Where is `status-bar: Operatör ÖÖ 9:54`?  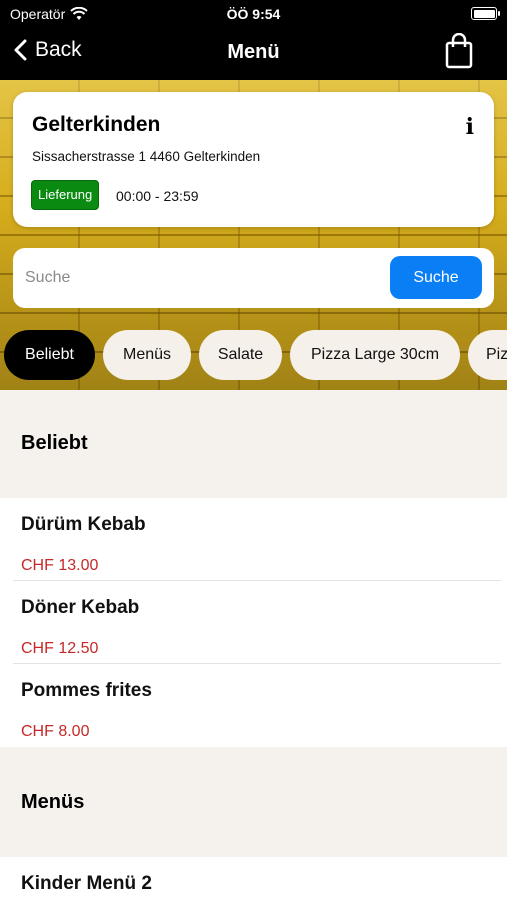
status-bar: Operatör ÖÖ 9:54 is located at coordinates (253, 14).